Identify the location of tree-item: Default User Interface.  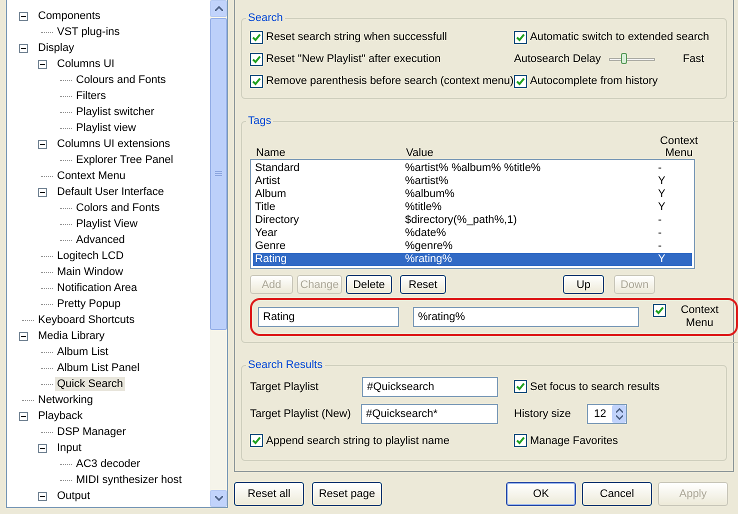
(110, 192).